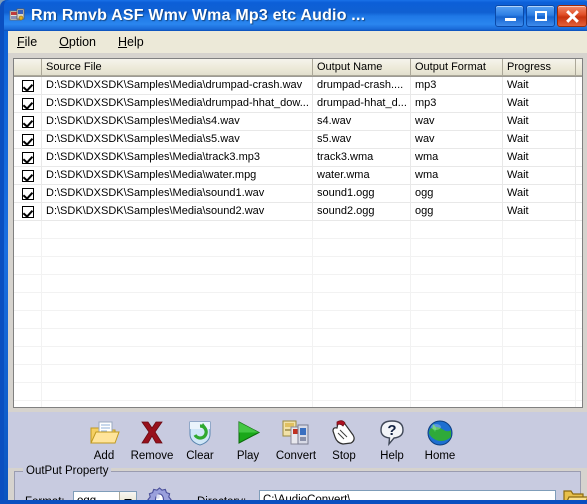  Describe the element at coordinates (221, 498) in the screenshot. I see `directory-label: Directory:` at that location.